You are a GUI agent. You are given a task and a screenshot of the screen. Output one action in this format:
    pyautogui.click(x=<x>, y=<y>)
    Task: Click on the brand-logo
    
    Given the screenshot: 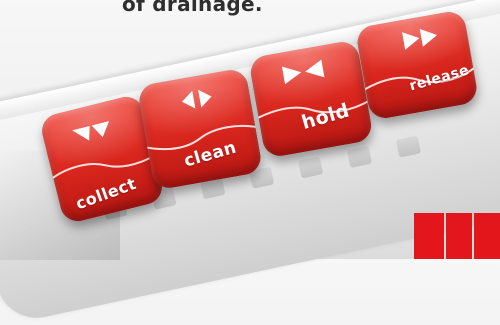 What is the action you would take?
    pyautogui.click(x=457, y=236)
    